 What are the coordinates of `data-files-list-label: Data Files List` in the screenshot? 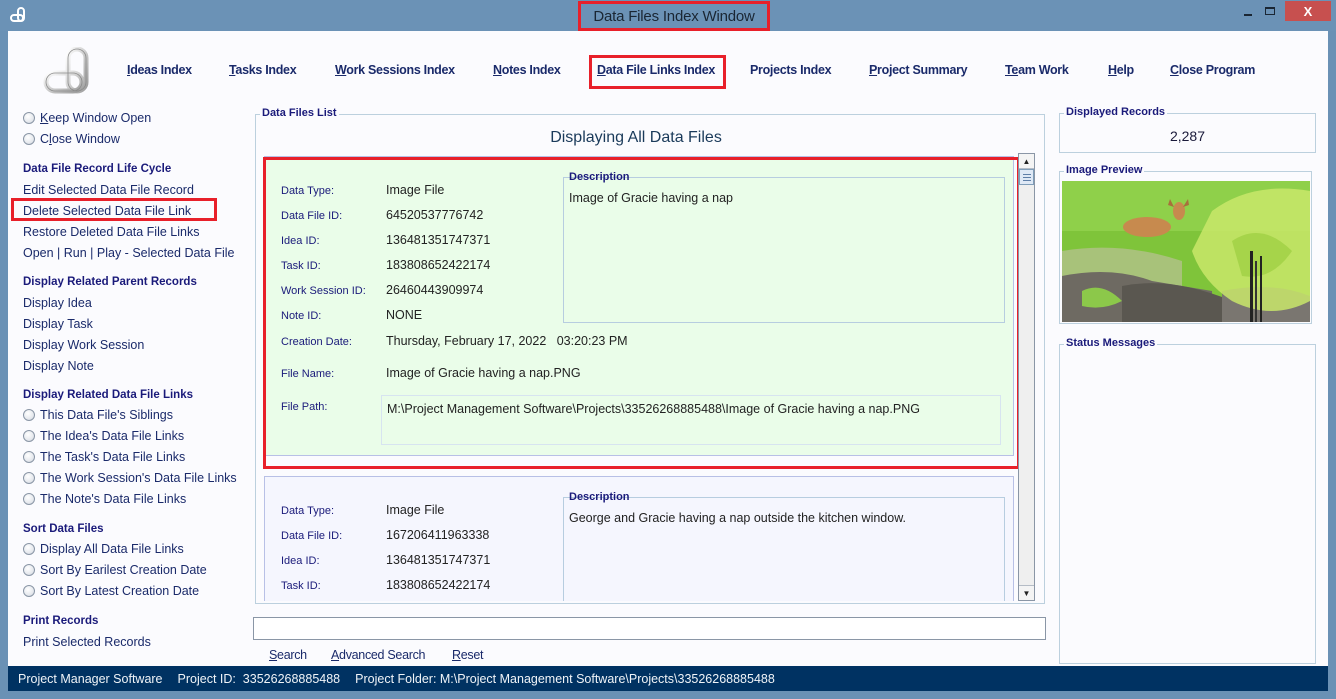 It's located at (299, 113).